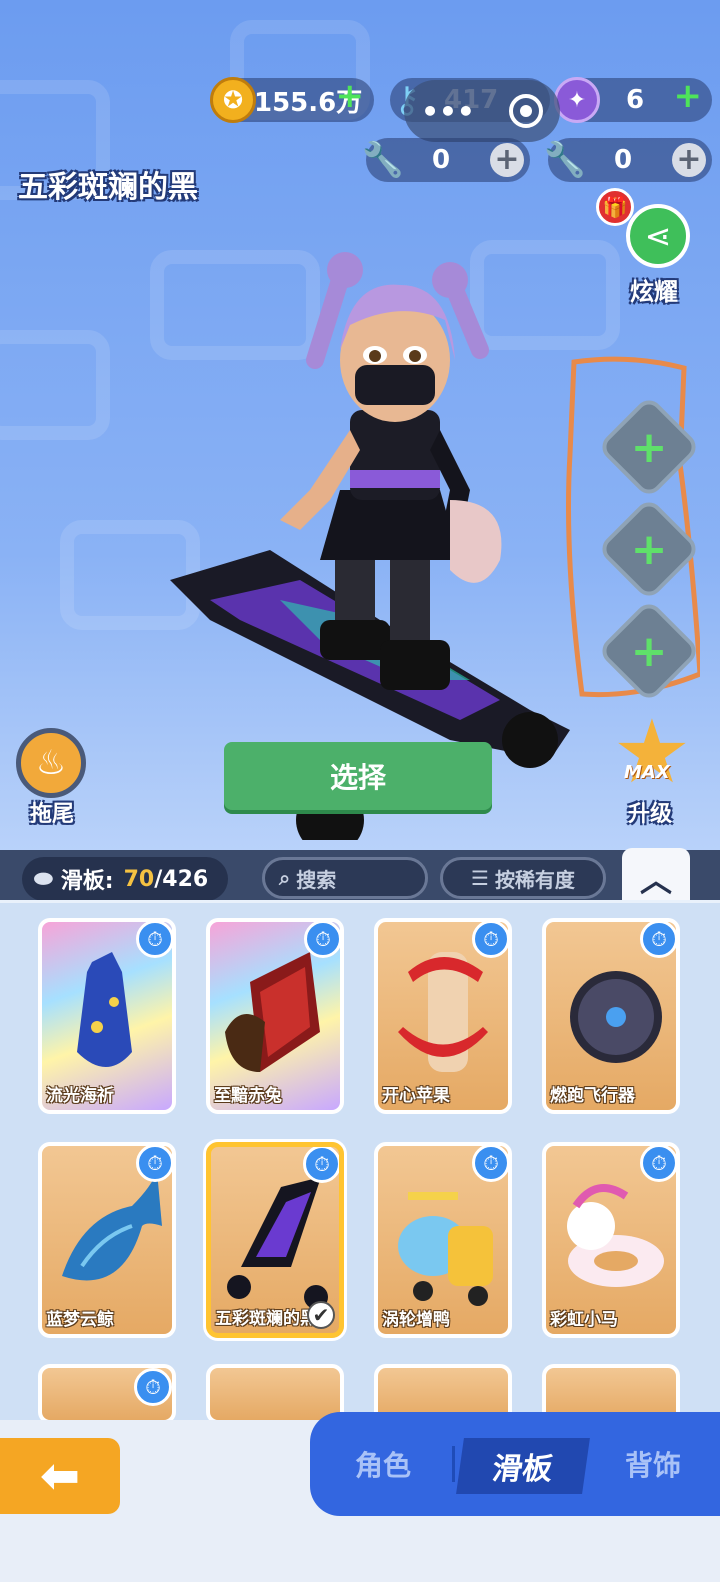 The width and height of the screenshot is (720, 1582). What do you see at coordinates (266, 1319) in the screenshot?
I see `item-name: 五彩斑斓的黑` at bounding box center [266, 1319].